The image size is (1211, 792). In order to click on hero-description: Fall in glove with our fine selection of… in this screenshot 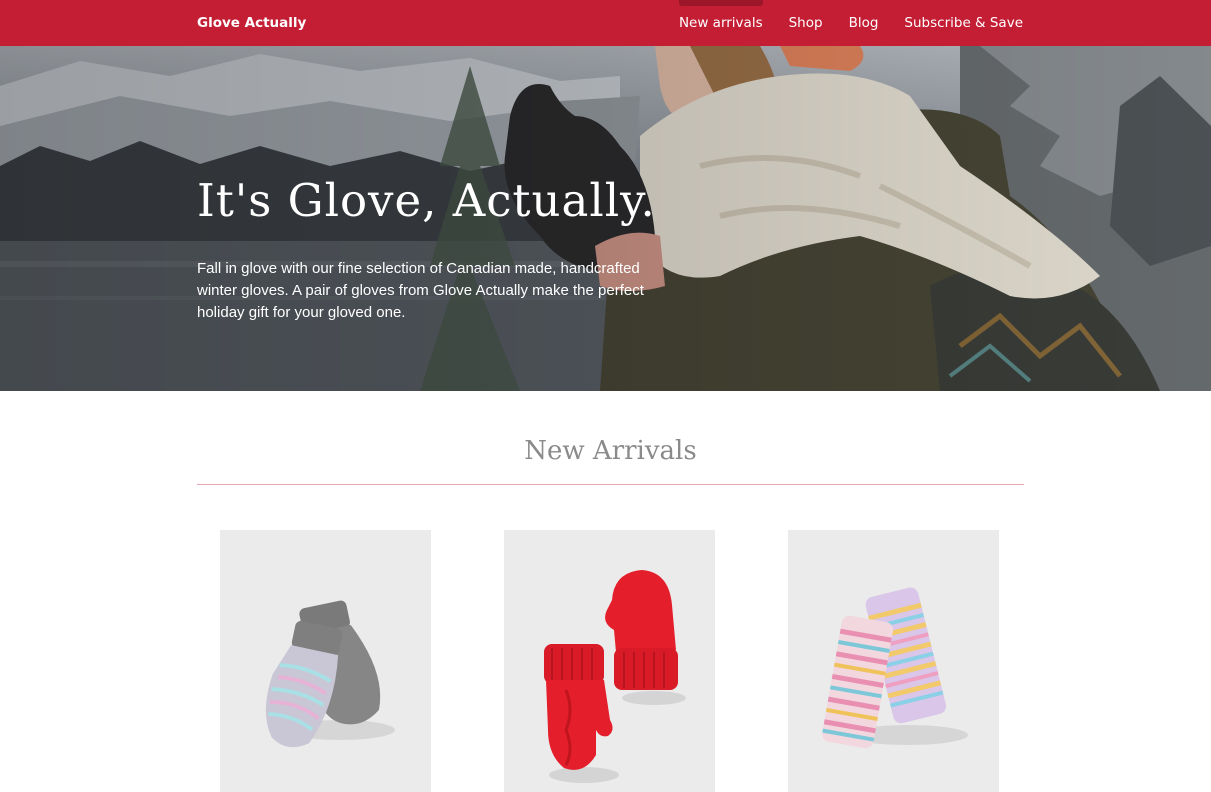, I will do `click(420, 290)`.